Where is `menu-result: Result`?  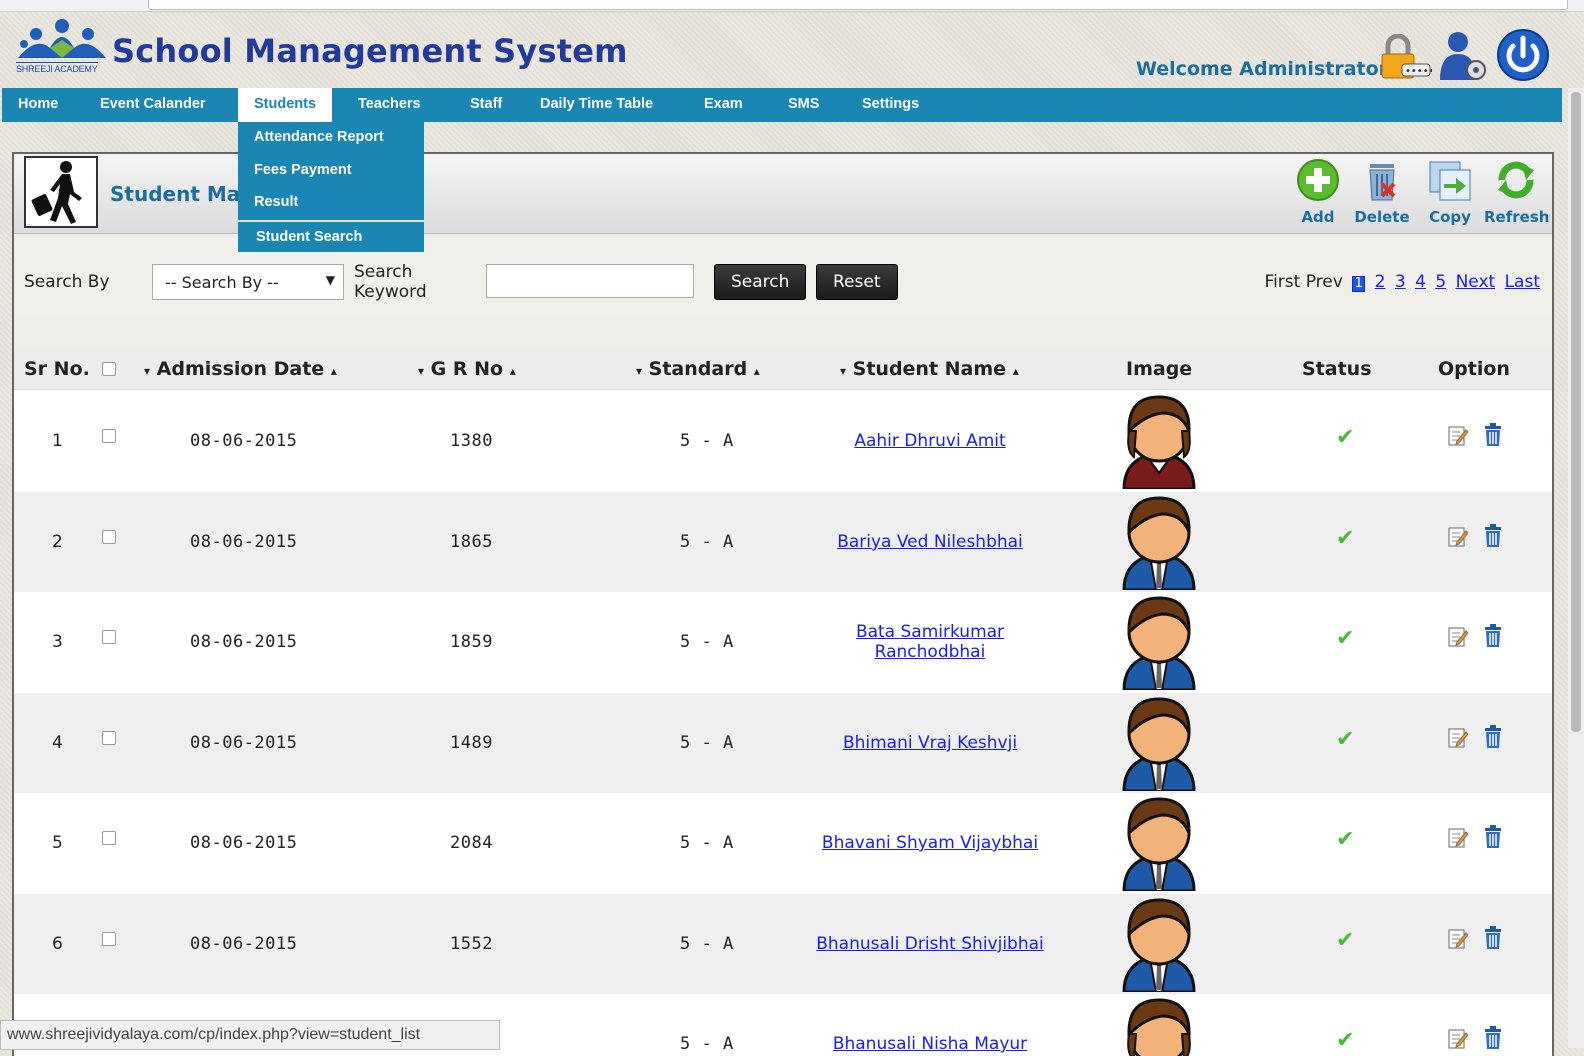 menu-result: Result is located at coordinates (331, 203).